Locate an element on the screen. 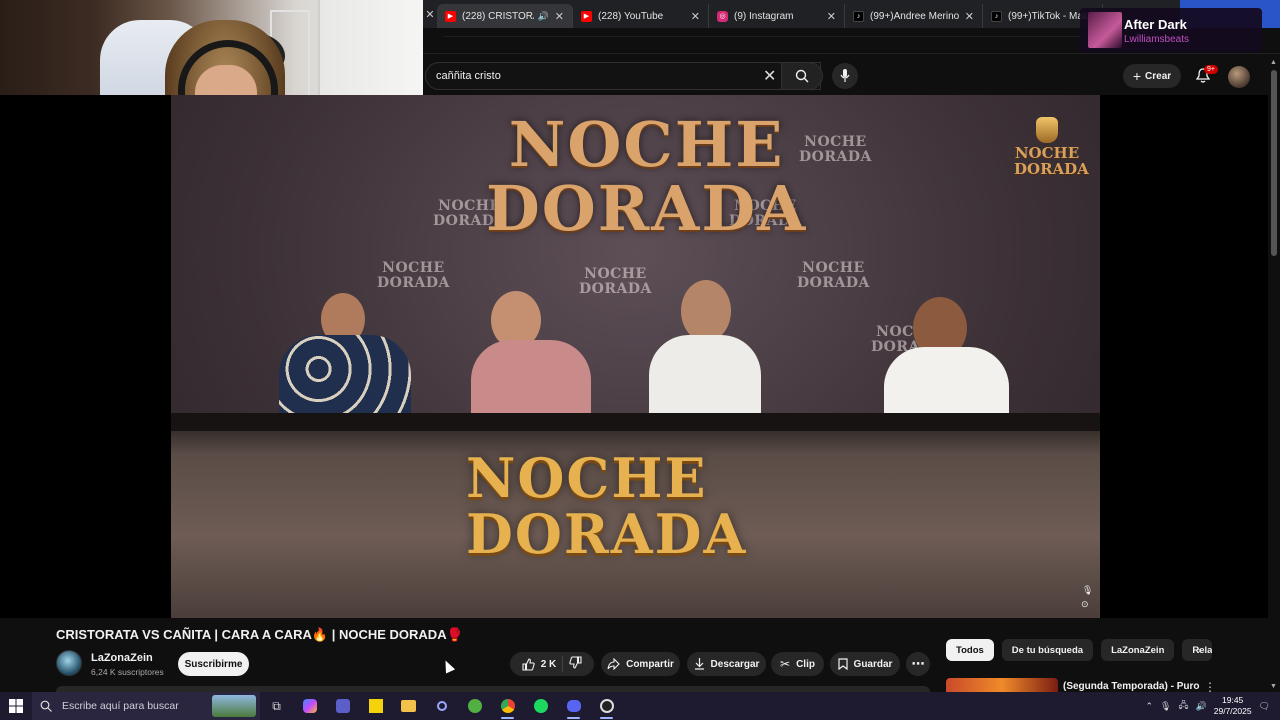 This screenshot has width=1280, height=720. save-button: Guardar is located at coordinates (865, 664).